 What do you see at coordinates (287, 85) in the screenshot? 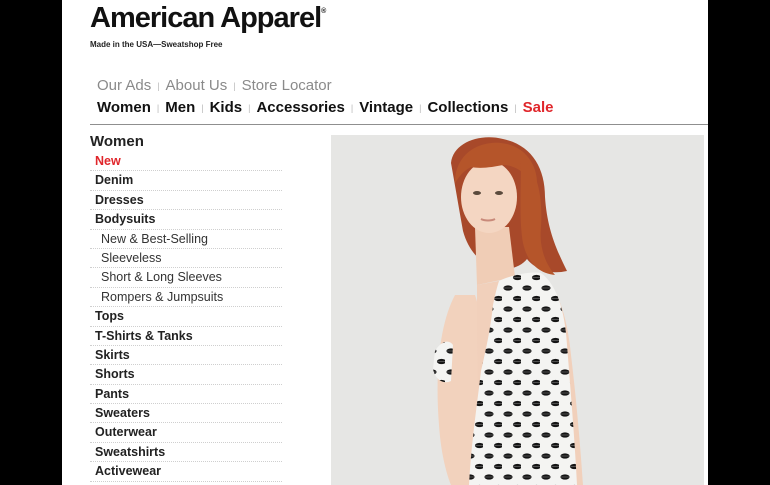
I see `nav-store-locator: Store Locator` at bounding box center [287, 85].